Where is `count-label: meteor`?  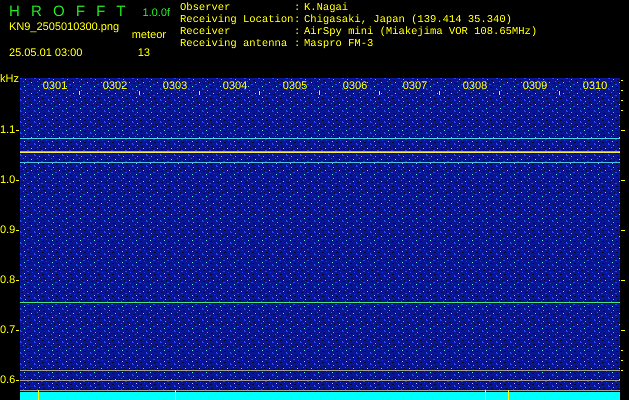 count-label: meteor is located at coordinates (149, 35).